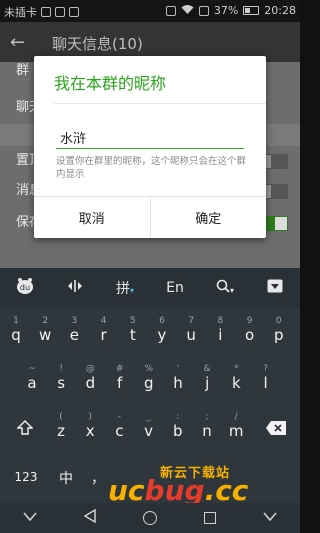 The width and height of the screenshot is (320, 533). Describe the element at coordinates (45, 330) in the screenshot. I see `key-w: 2w` at that location.